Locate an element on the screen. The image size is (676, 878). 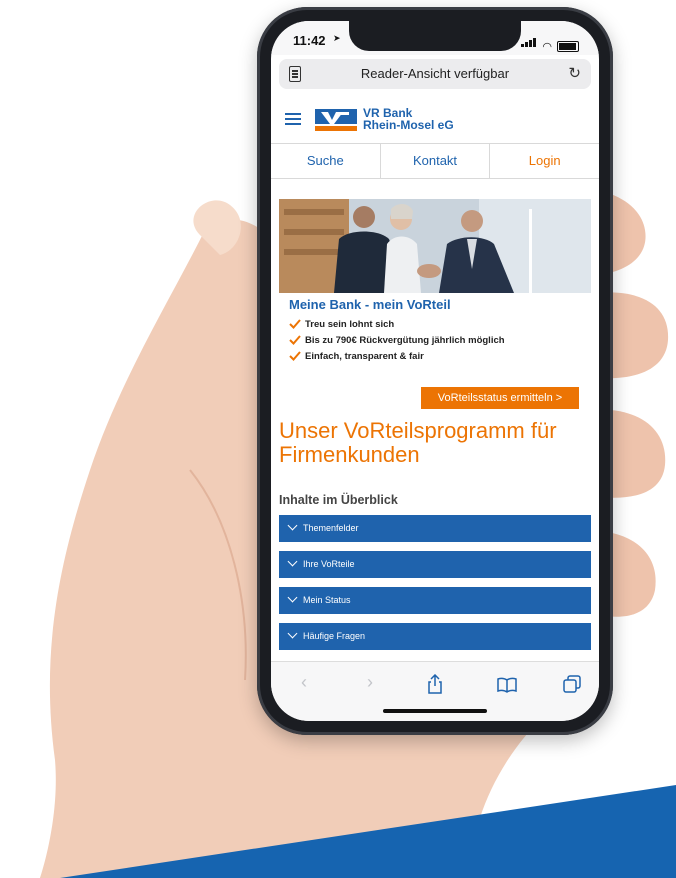
accordion-vorteile: Ihre VoRteile is located at coordinates (435, 564).